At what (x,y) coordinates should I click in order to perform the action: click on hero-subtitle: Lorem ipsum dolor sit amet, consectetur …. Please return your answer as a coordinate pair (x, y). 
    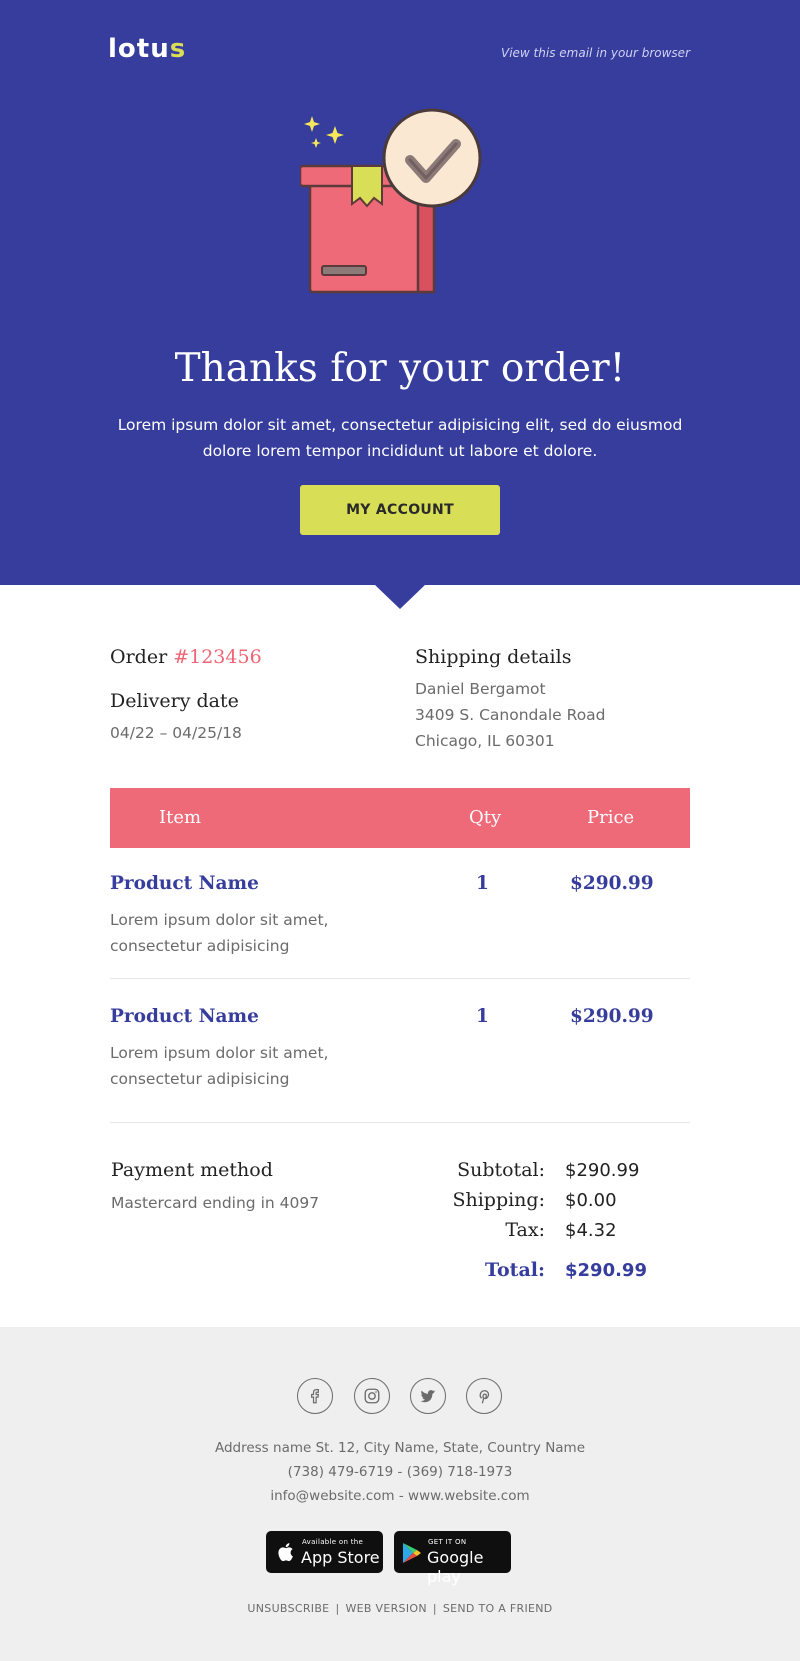
    Looking at the image, I should click on (400, 438).